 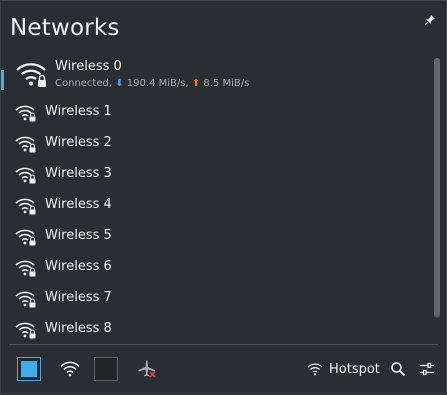 I want to click on network-item: Wireless 6, so click(x=216, y=268).